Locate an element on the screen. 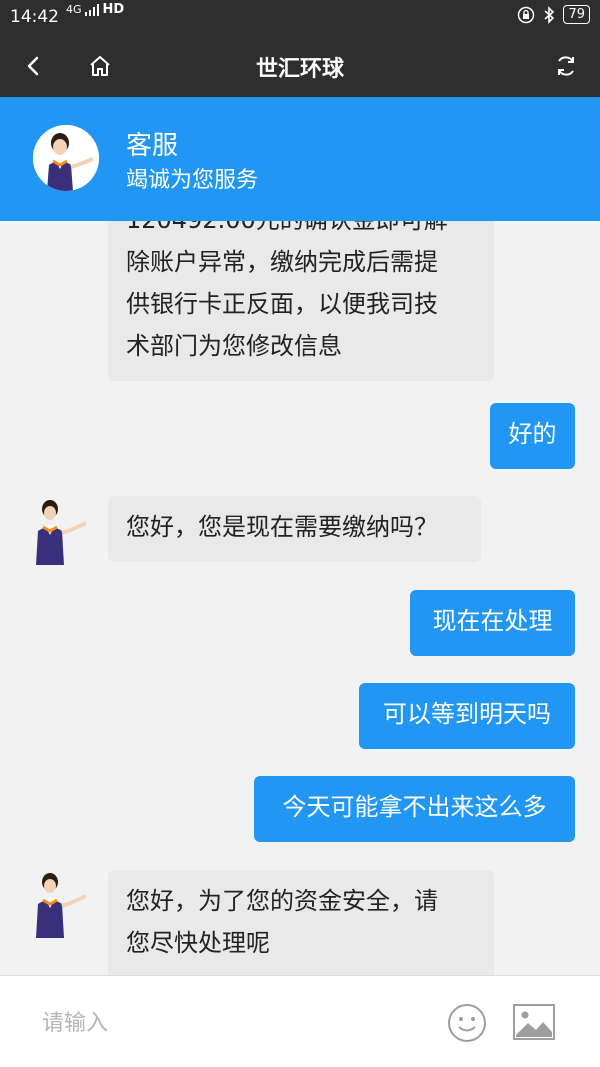 This screenshot has height=1067, width=600. agent-avatar is located at coordinates (66, 158).